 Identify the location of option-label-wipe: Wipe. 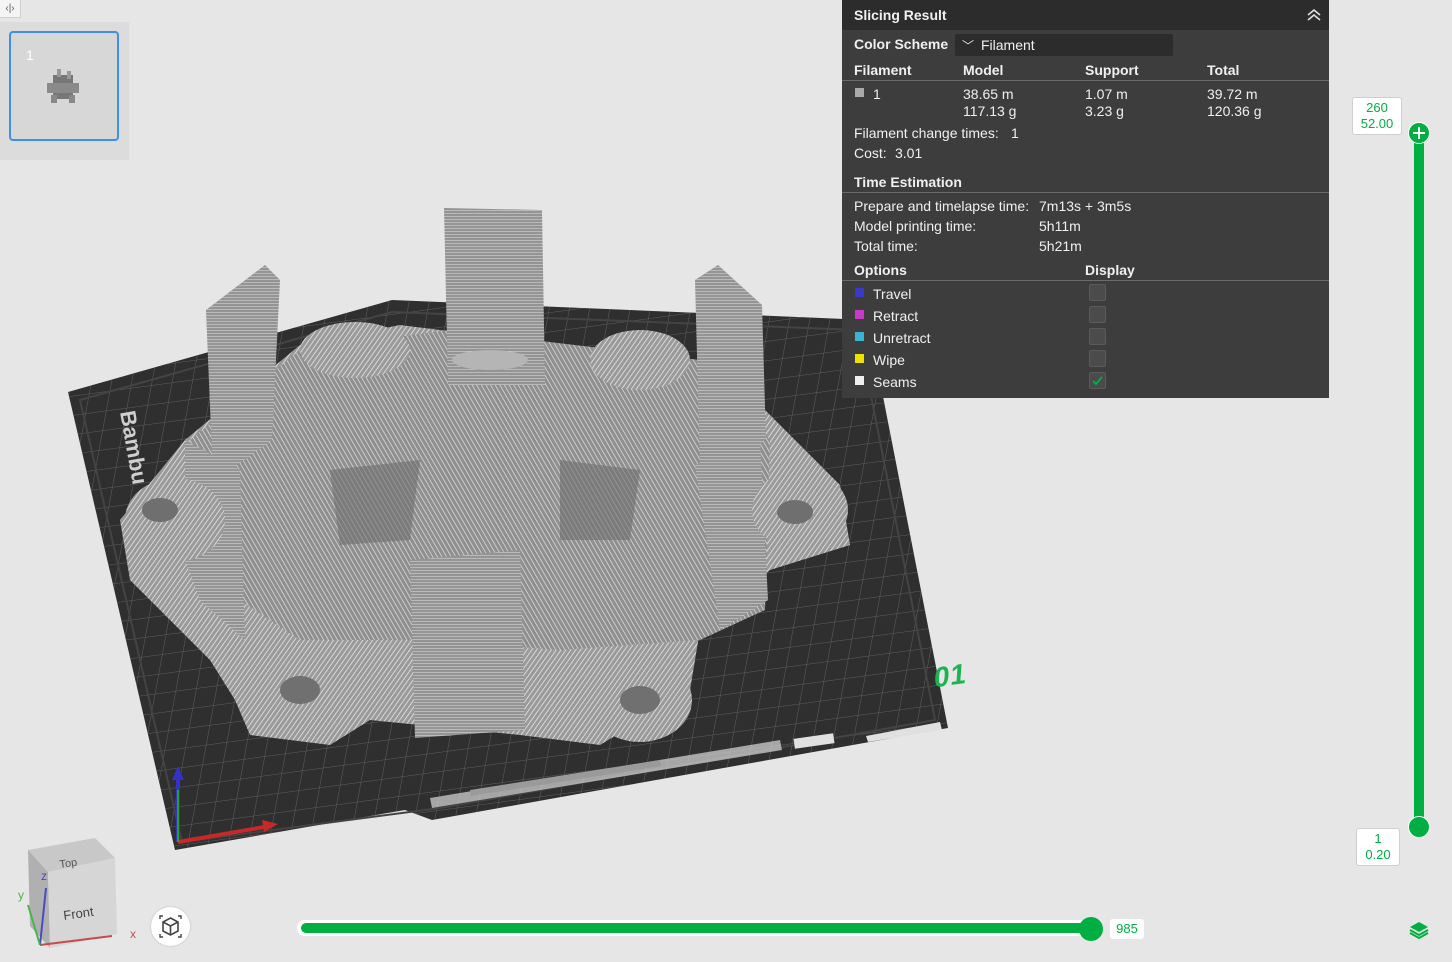
(889, 360).